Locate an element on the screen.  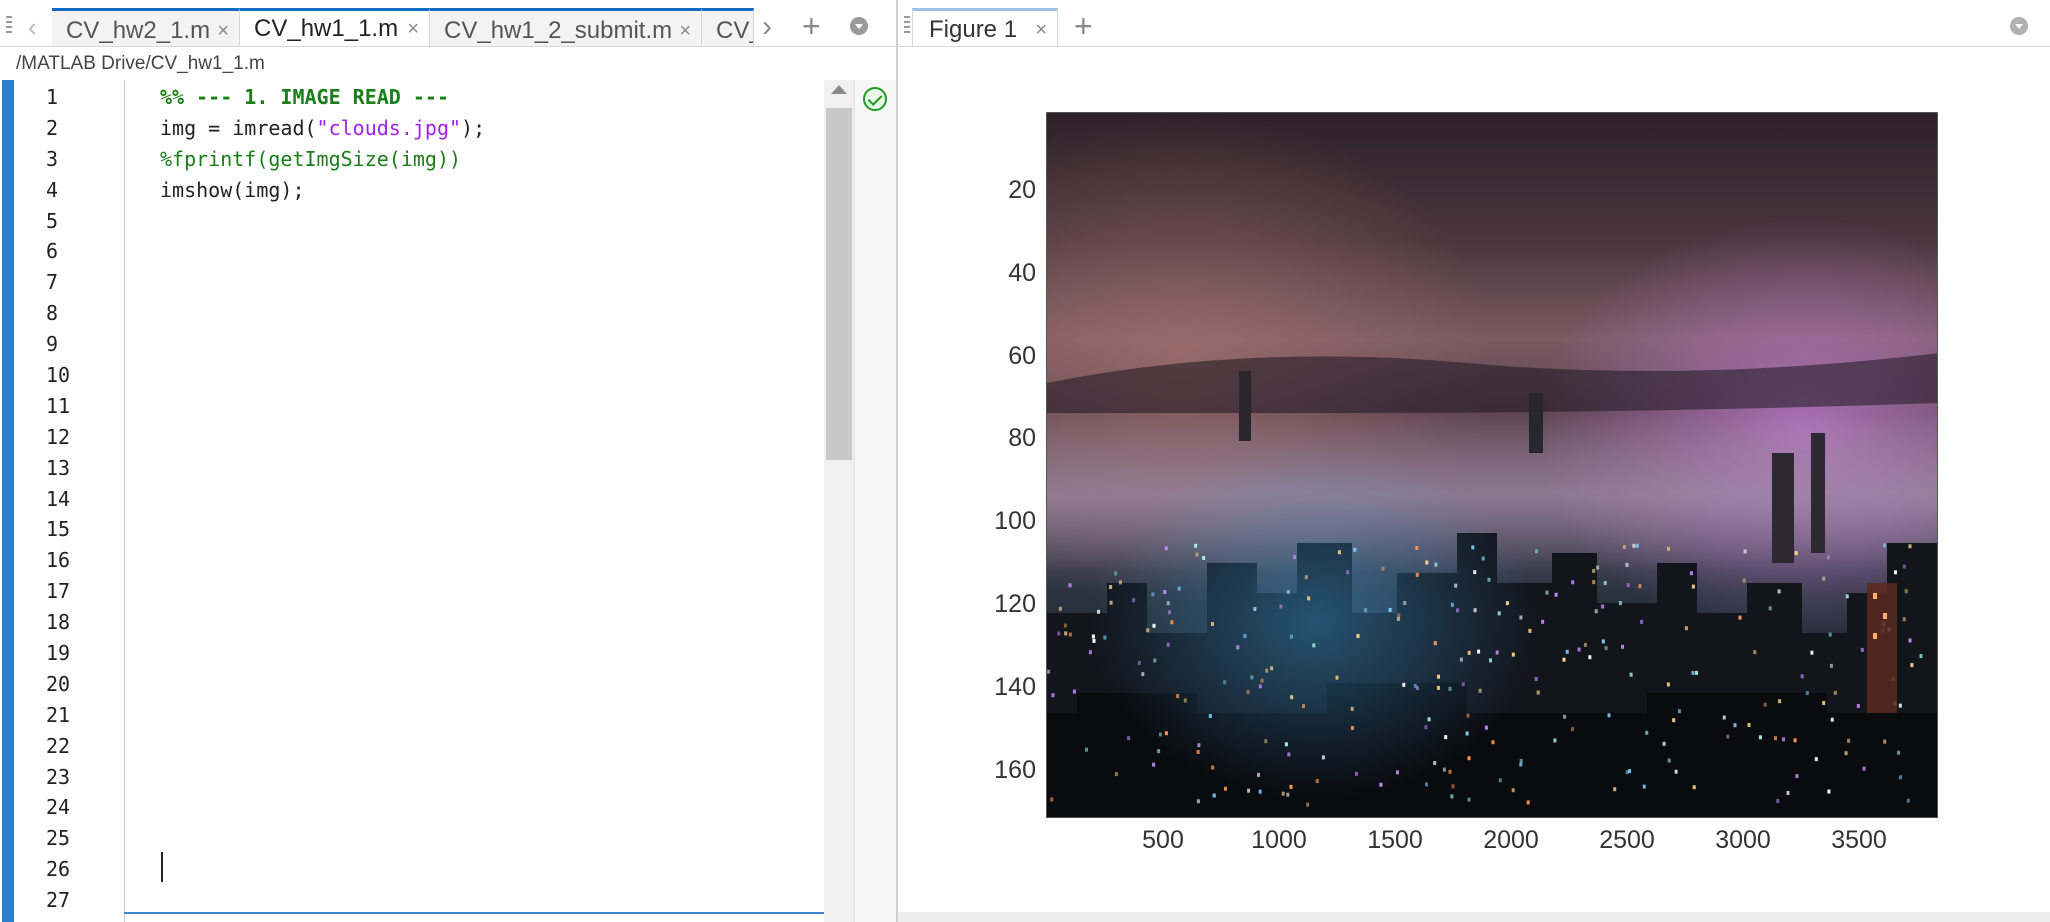
x-tick-label: 2000 is located at coordinates (1511, 840).